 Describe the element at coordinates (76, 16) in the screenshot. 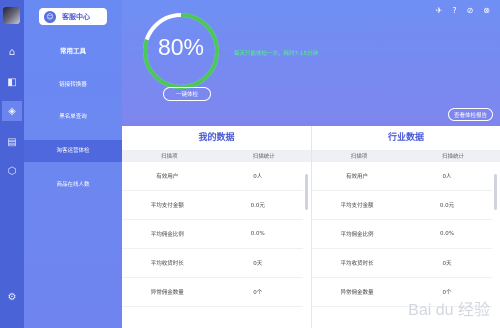

I see `service-center-label: 客服中心` at that location.